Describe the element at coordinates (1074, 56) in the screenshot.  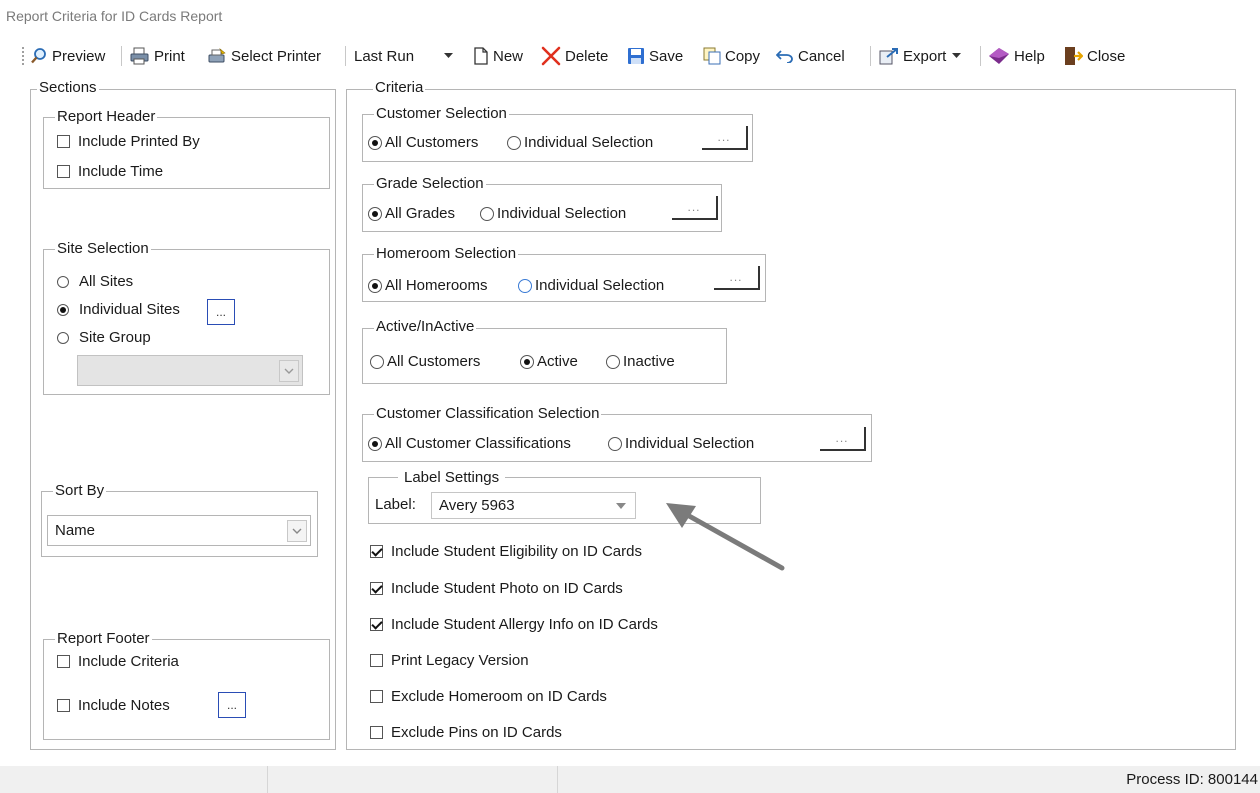
I see `exit-door-icon` at that location.